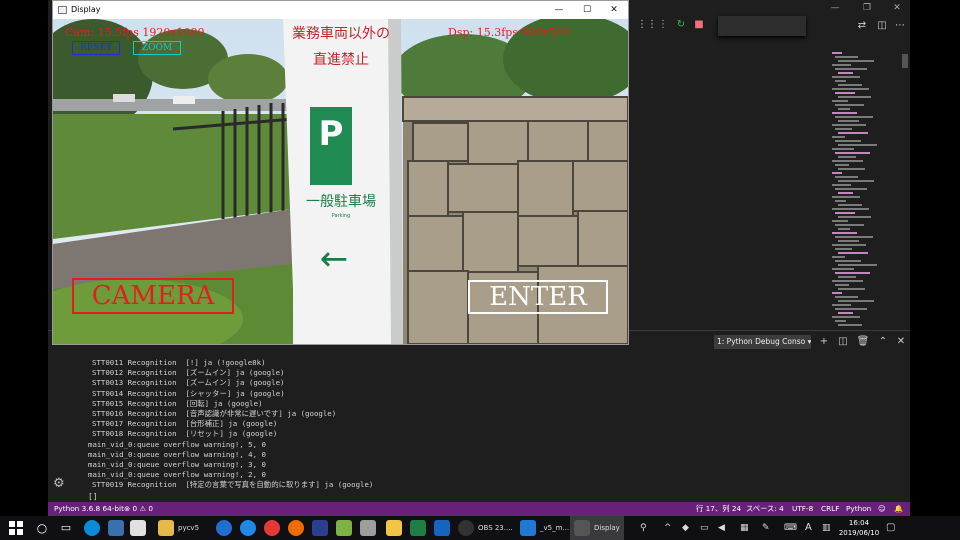  Describe the element at coordinates (883, 342) in the screenshot. I see `maximize-panel-icon: ⌃` at that location.